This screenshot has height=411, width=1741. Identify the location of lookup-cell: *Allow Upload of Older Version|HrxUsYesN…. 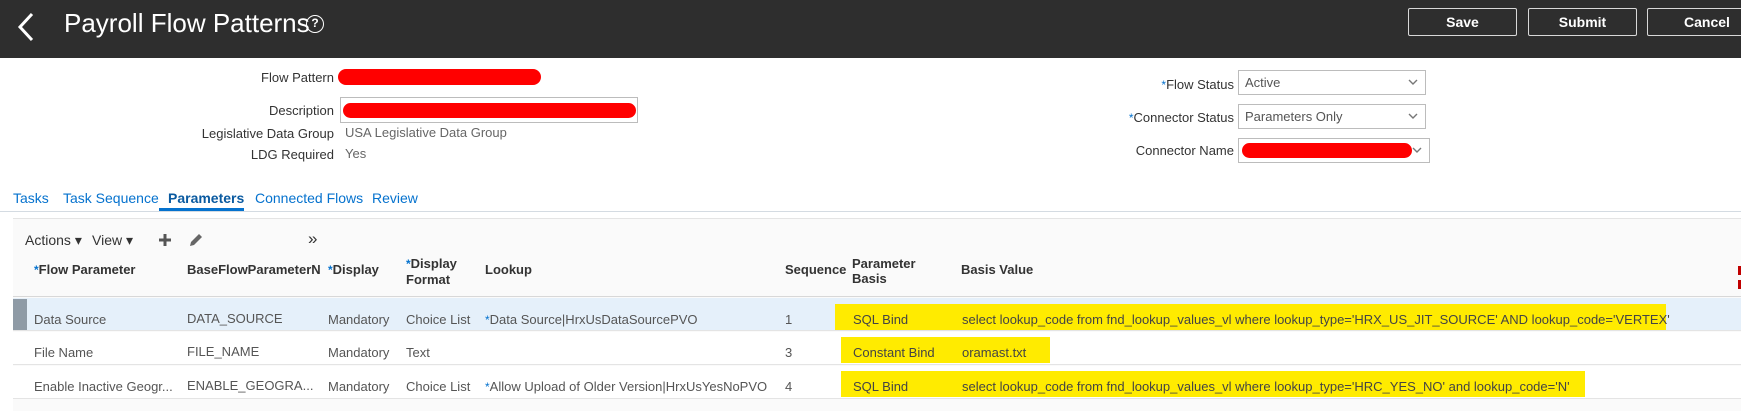
(626, 386).